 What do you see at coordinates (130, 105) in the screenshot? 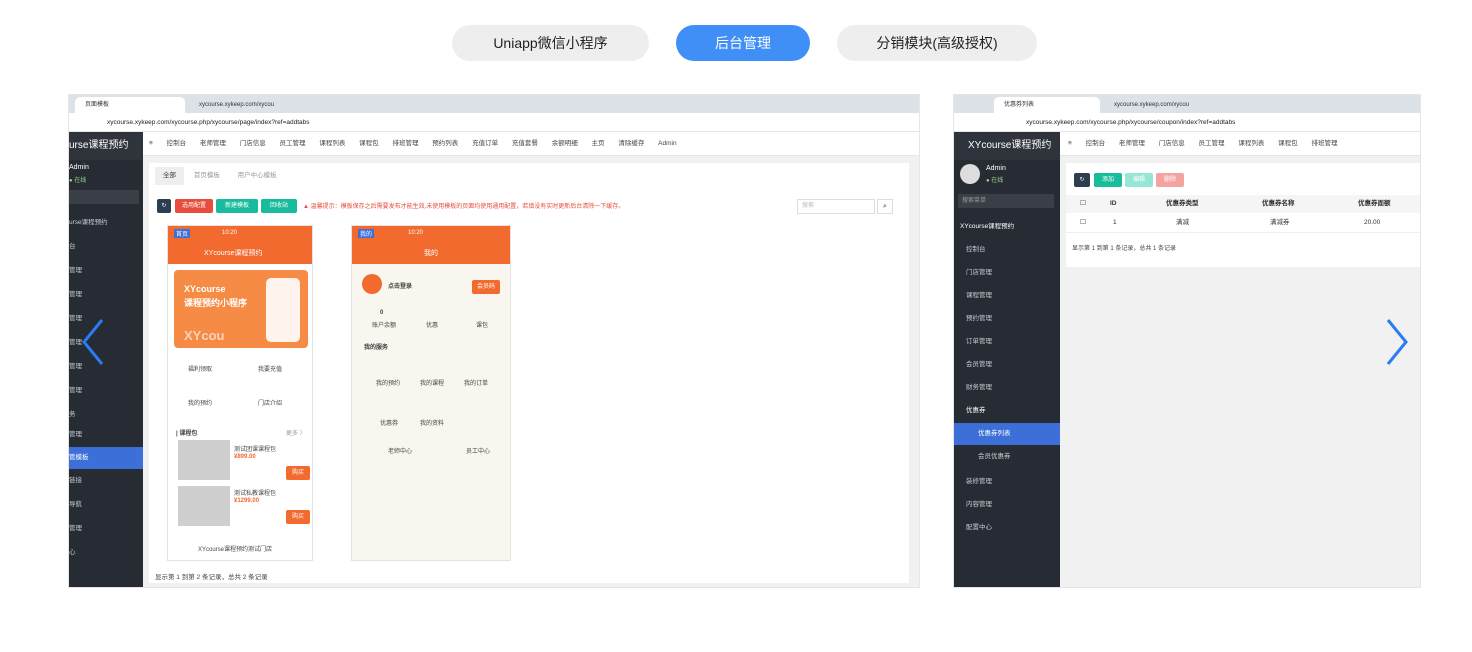
I see `browser-tab-page-template: 页面模板` at bounding box center [130, 105].